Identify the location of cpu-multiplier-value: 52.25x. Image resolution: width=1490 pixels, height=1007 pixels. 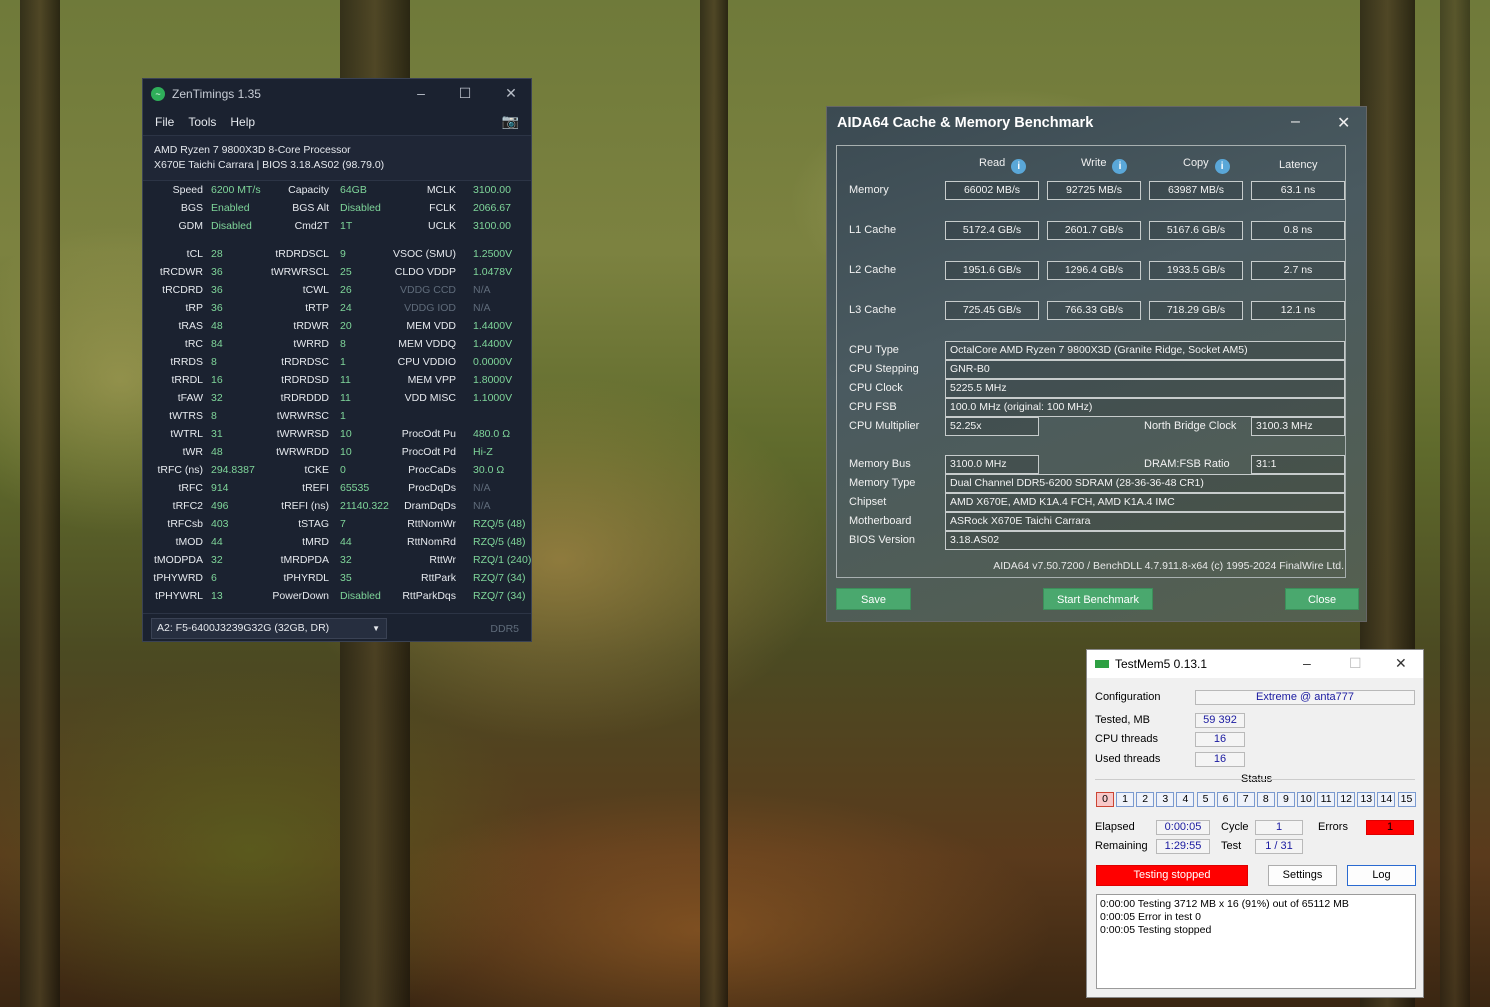
(992, 426).